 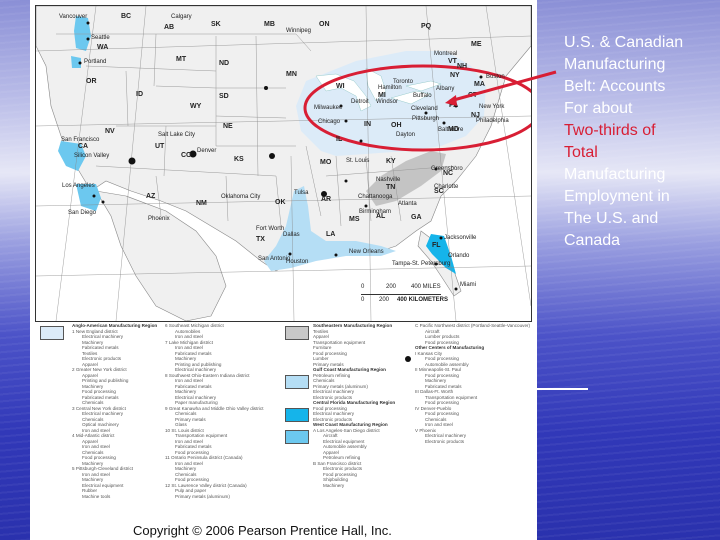 I want to click on caption-line: Total, so click(x=581, y=152).